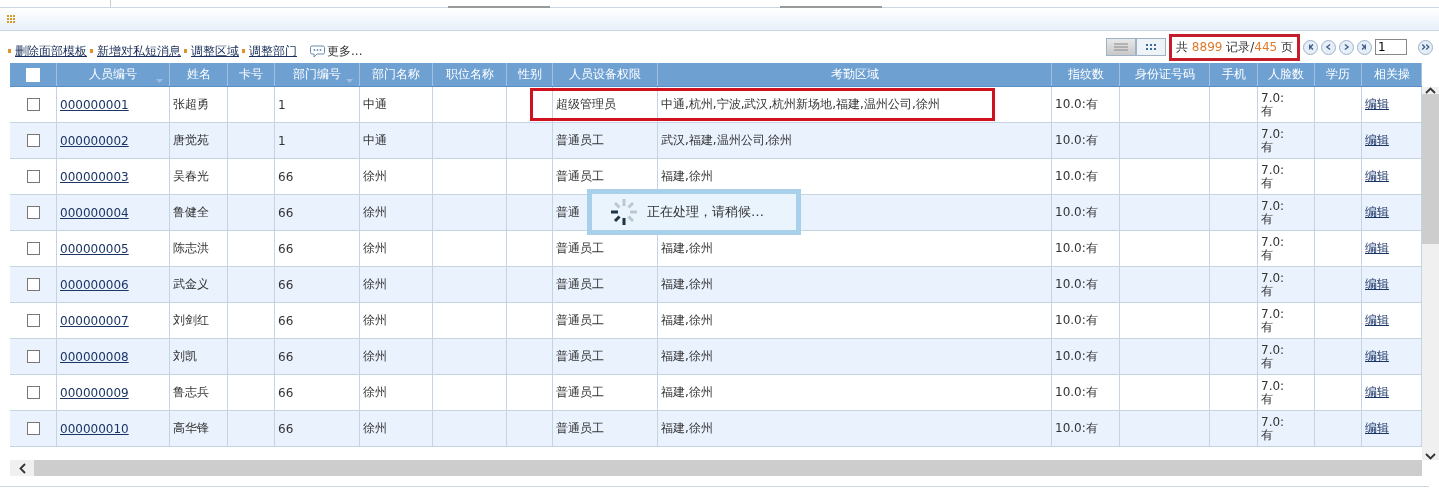  What do you see at coordinates (1328, 47) in the screenshot?
I see `previous-page-button` at bounding box center [1328, 47].